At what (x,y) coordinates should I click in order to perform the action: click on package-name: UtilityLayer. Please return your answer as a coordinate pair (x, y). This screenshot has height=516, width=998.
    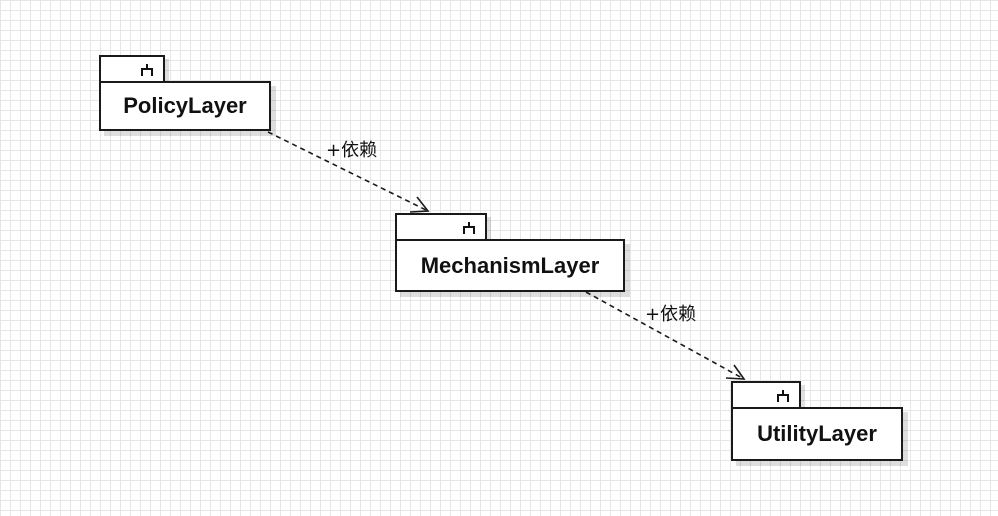
    Looking at the image, I should click on (817, 433).